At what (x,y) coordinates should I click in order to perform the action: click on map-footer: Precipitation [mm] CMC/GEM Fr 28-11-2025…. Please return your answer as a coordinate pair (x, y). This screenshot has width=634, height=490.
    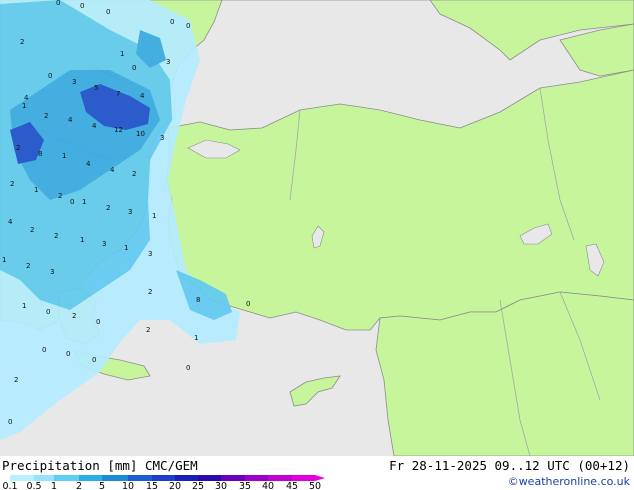
    Looking at the image, I should click on (317, 473).